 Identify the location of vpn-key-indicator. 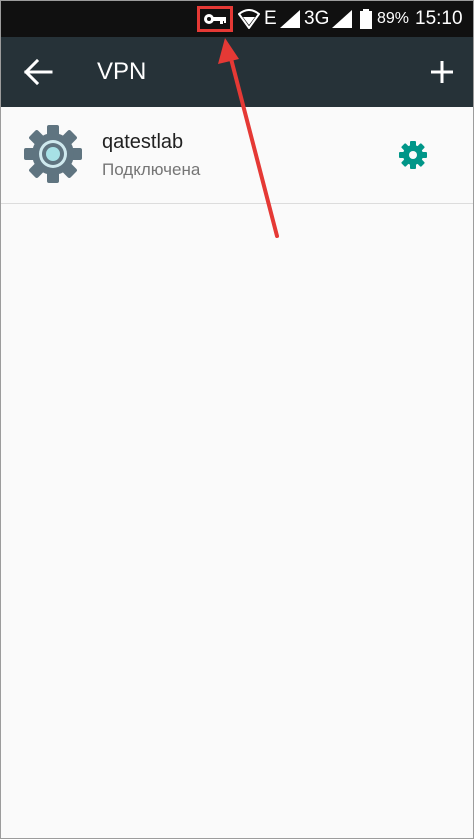
(215, 19).